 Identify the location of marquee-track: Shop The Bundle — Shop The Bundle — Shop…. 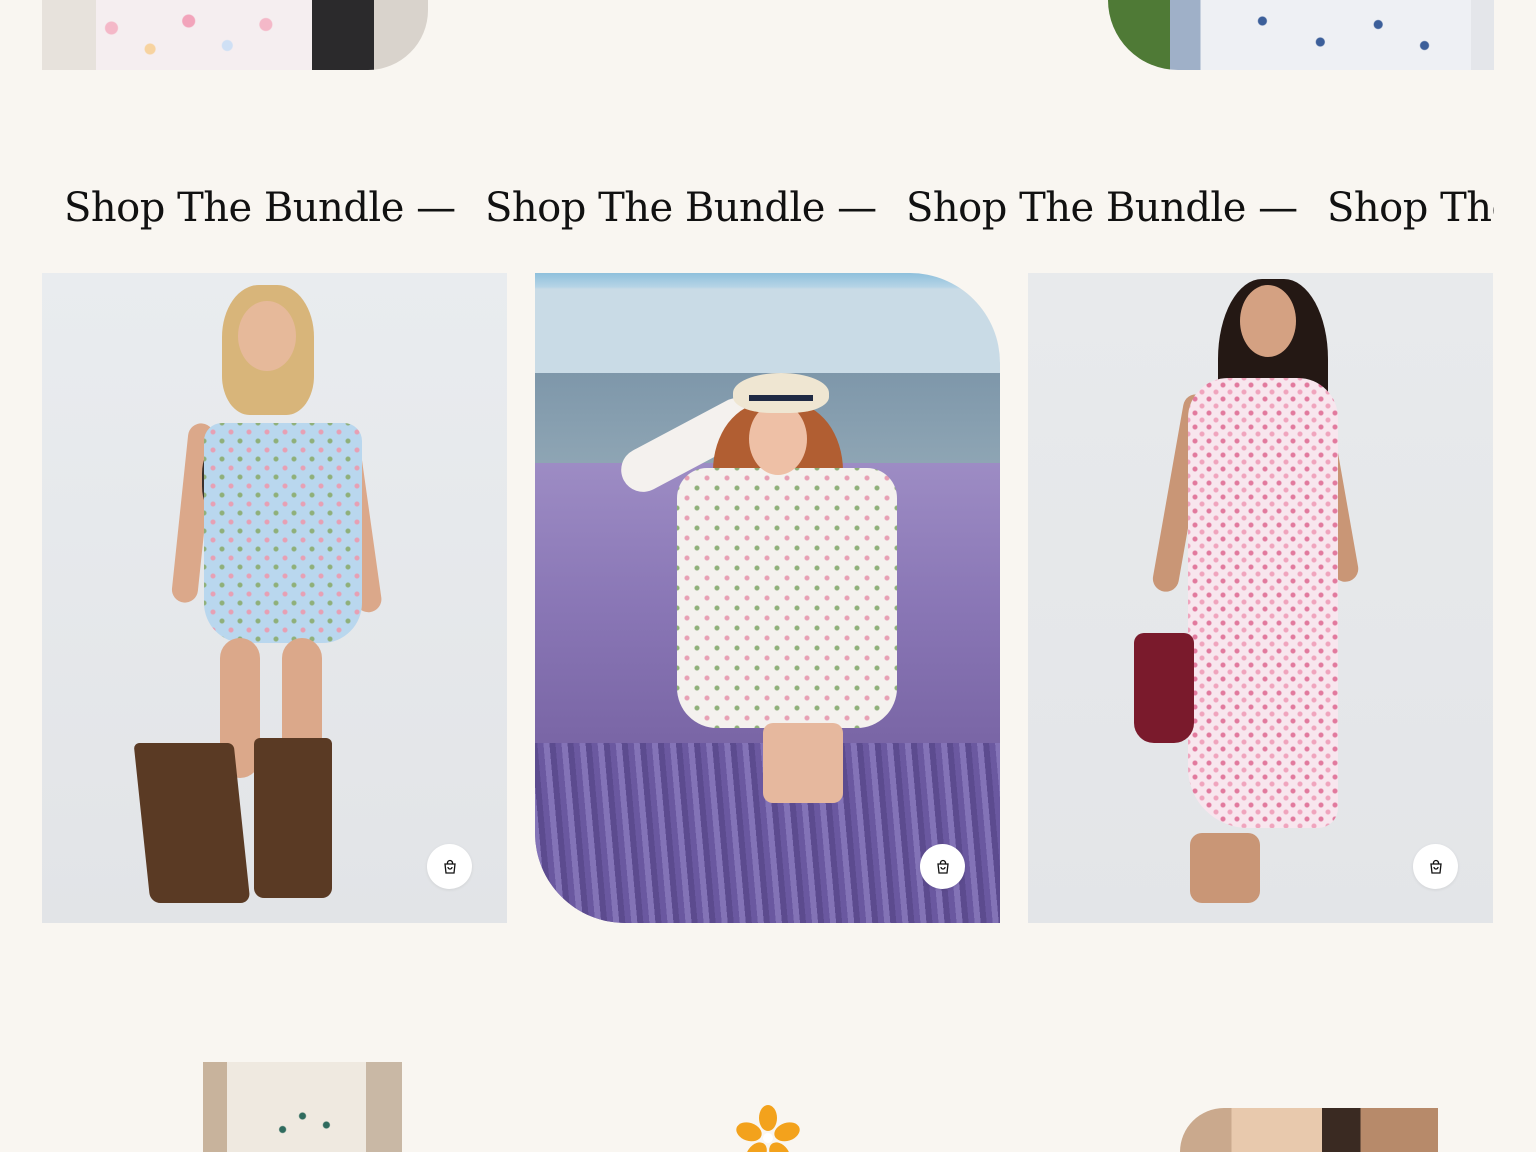
(768, 208).